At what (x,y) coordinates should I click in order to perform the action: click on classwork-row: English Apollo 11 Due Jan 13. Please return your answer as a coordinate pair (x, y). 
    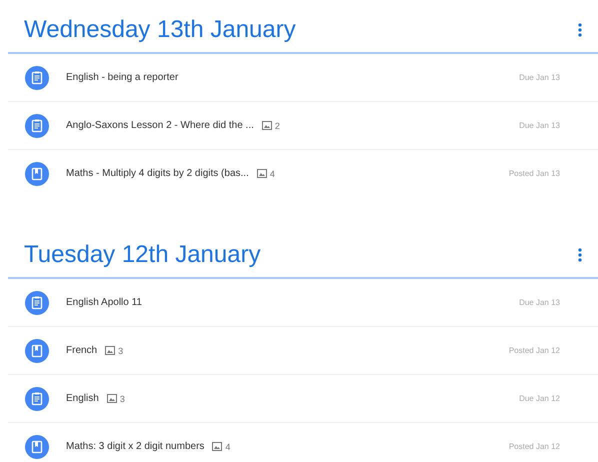
    Looking at the image, I should click on (303, 303).